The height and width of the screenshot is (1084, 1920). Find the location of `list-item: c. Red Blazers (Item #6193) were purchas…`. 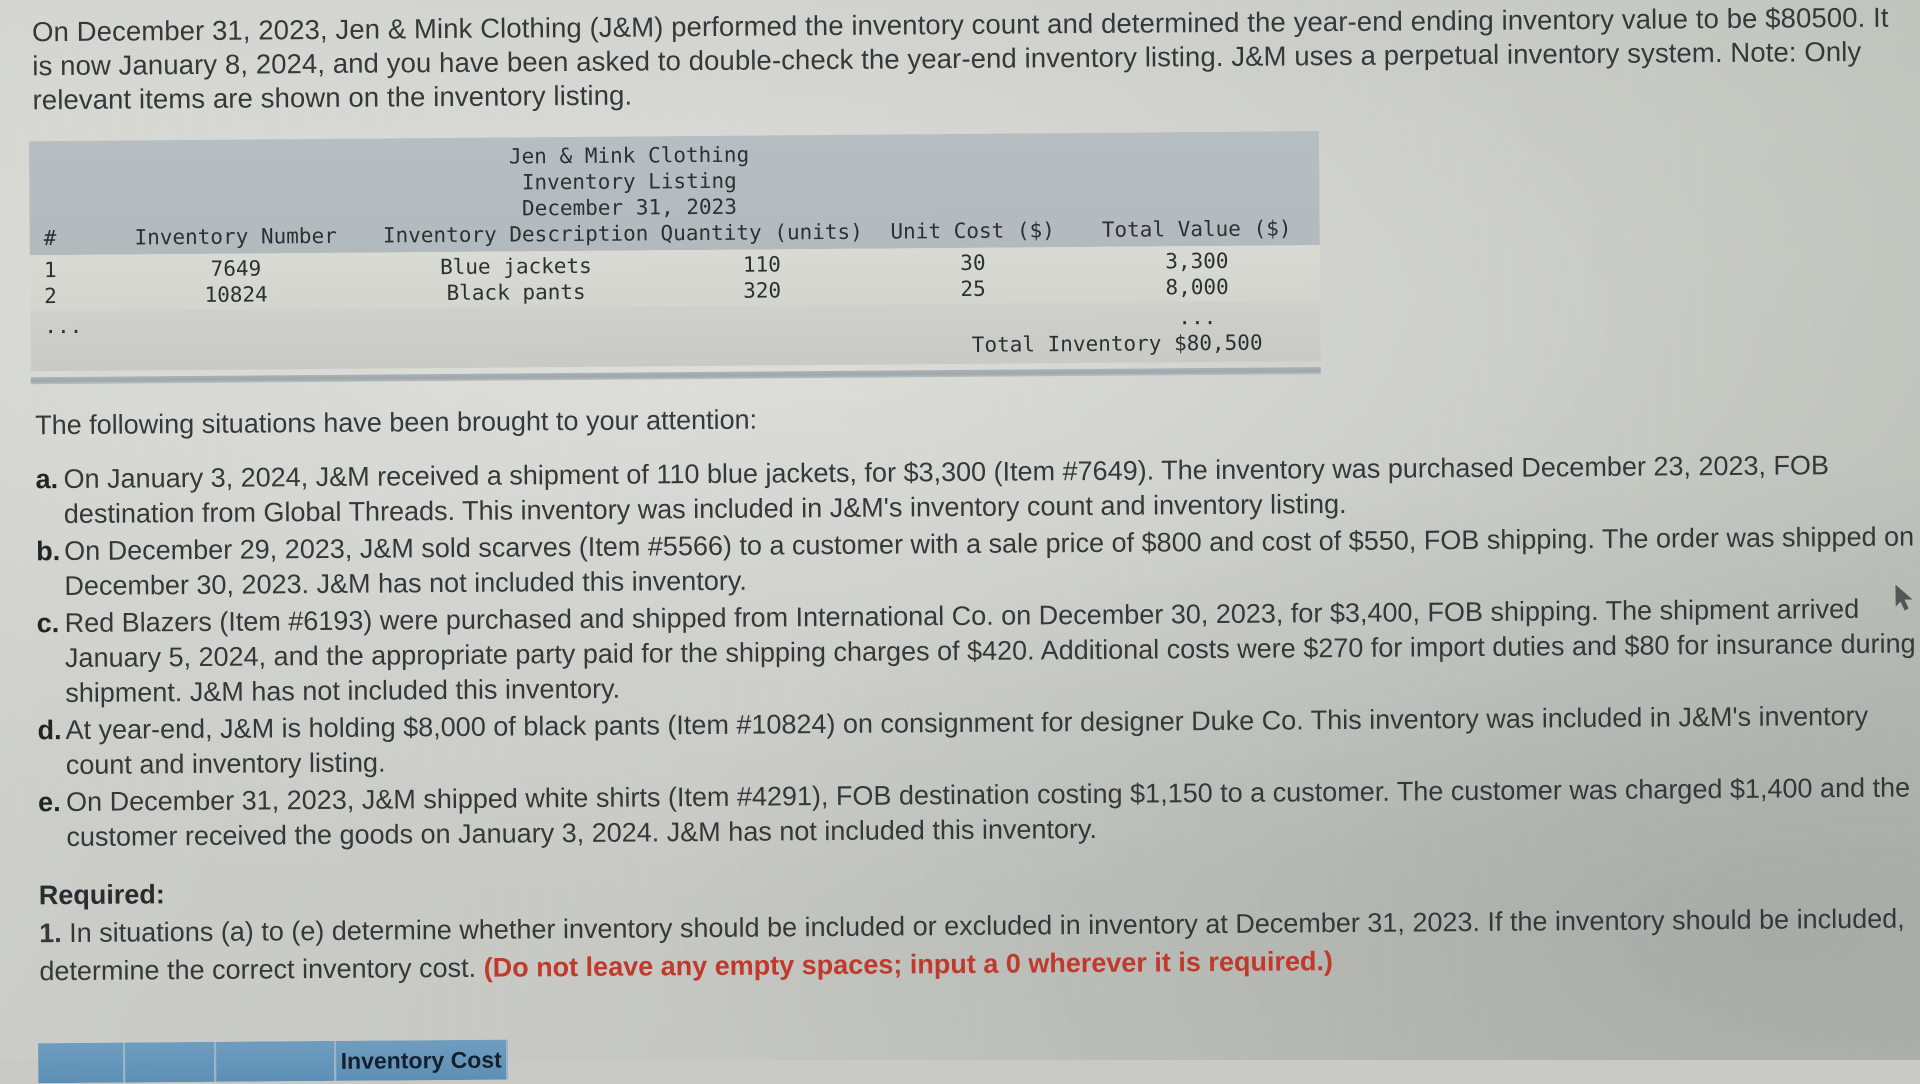

list-item: c. Red Blazers (Item #6193) were purchas… is located at coordinates (978, 651).